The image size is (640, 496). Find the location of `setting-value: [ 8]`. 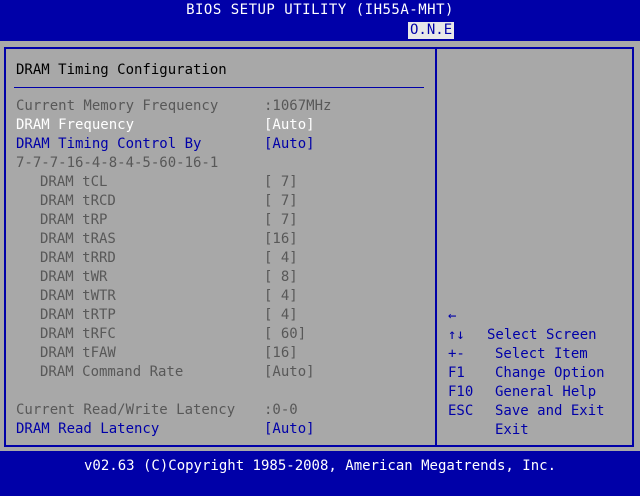

setting-value: [ 8] is located at coordinates (281, 277).